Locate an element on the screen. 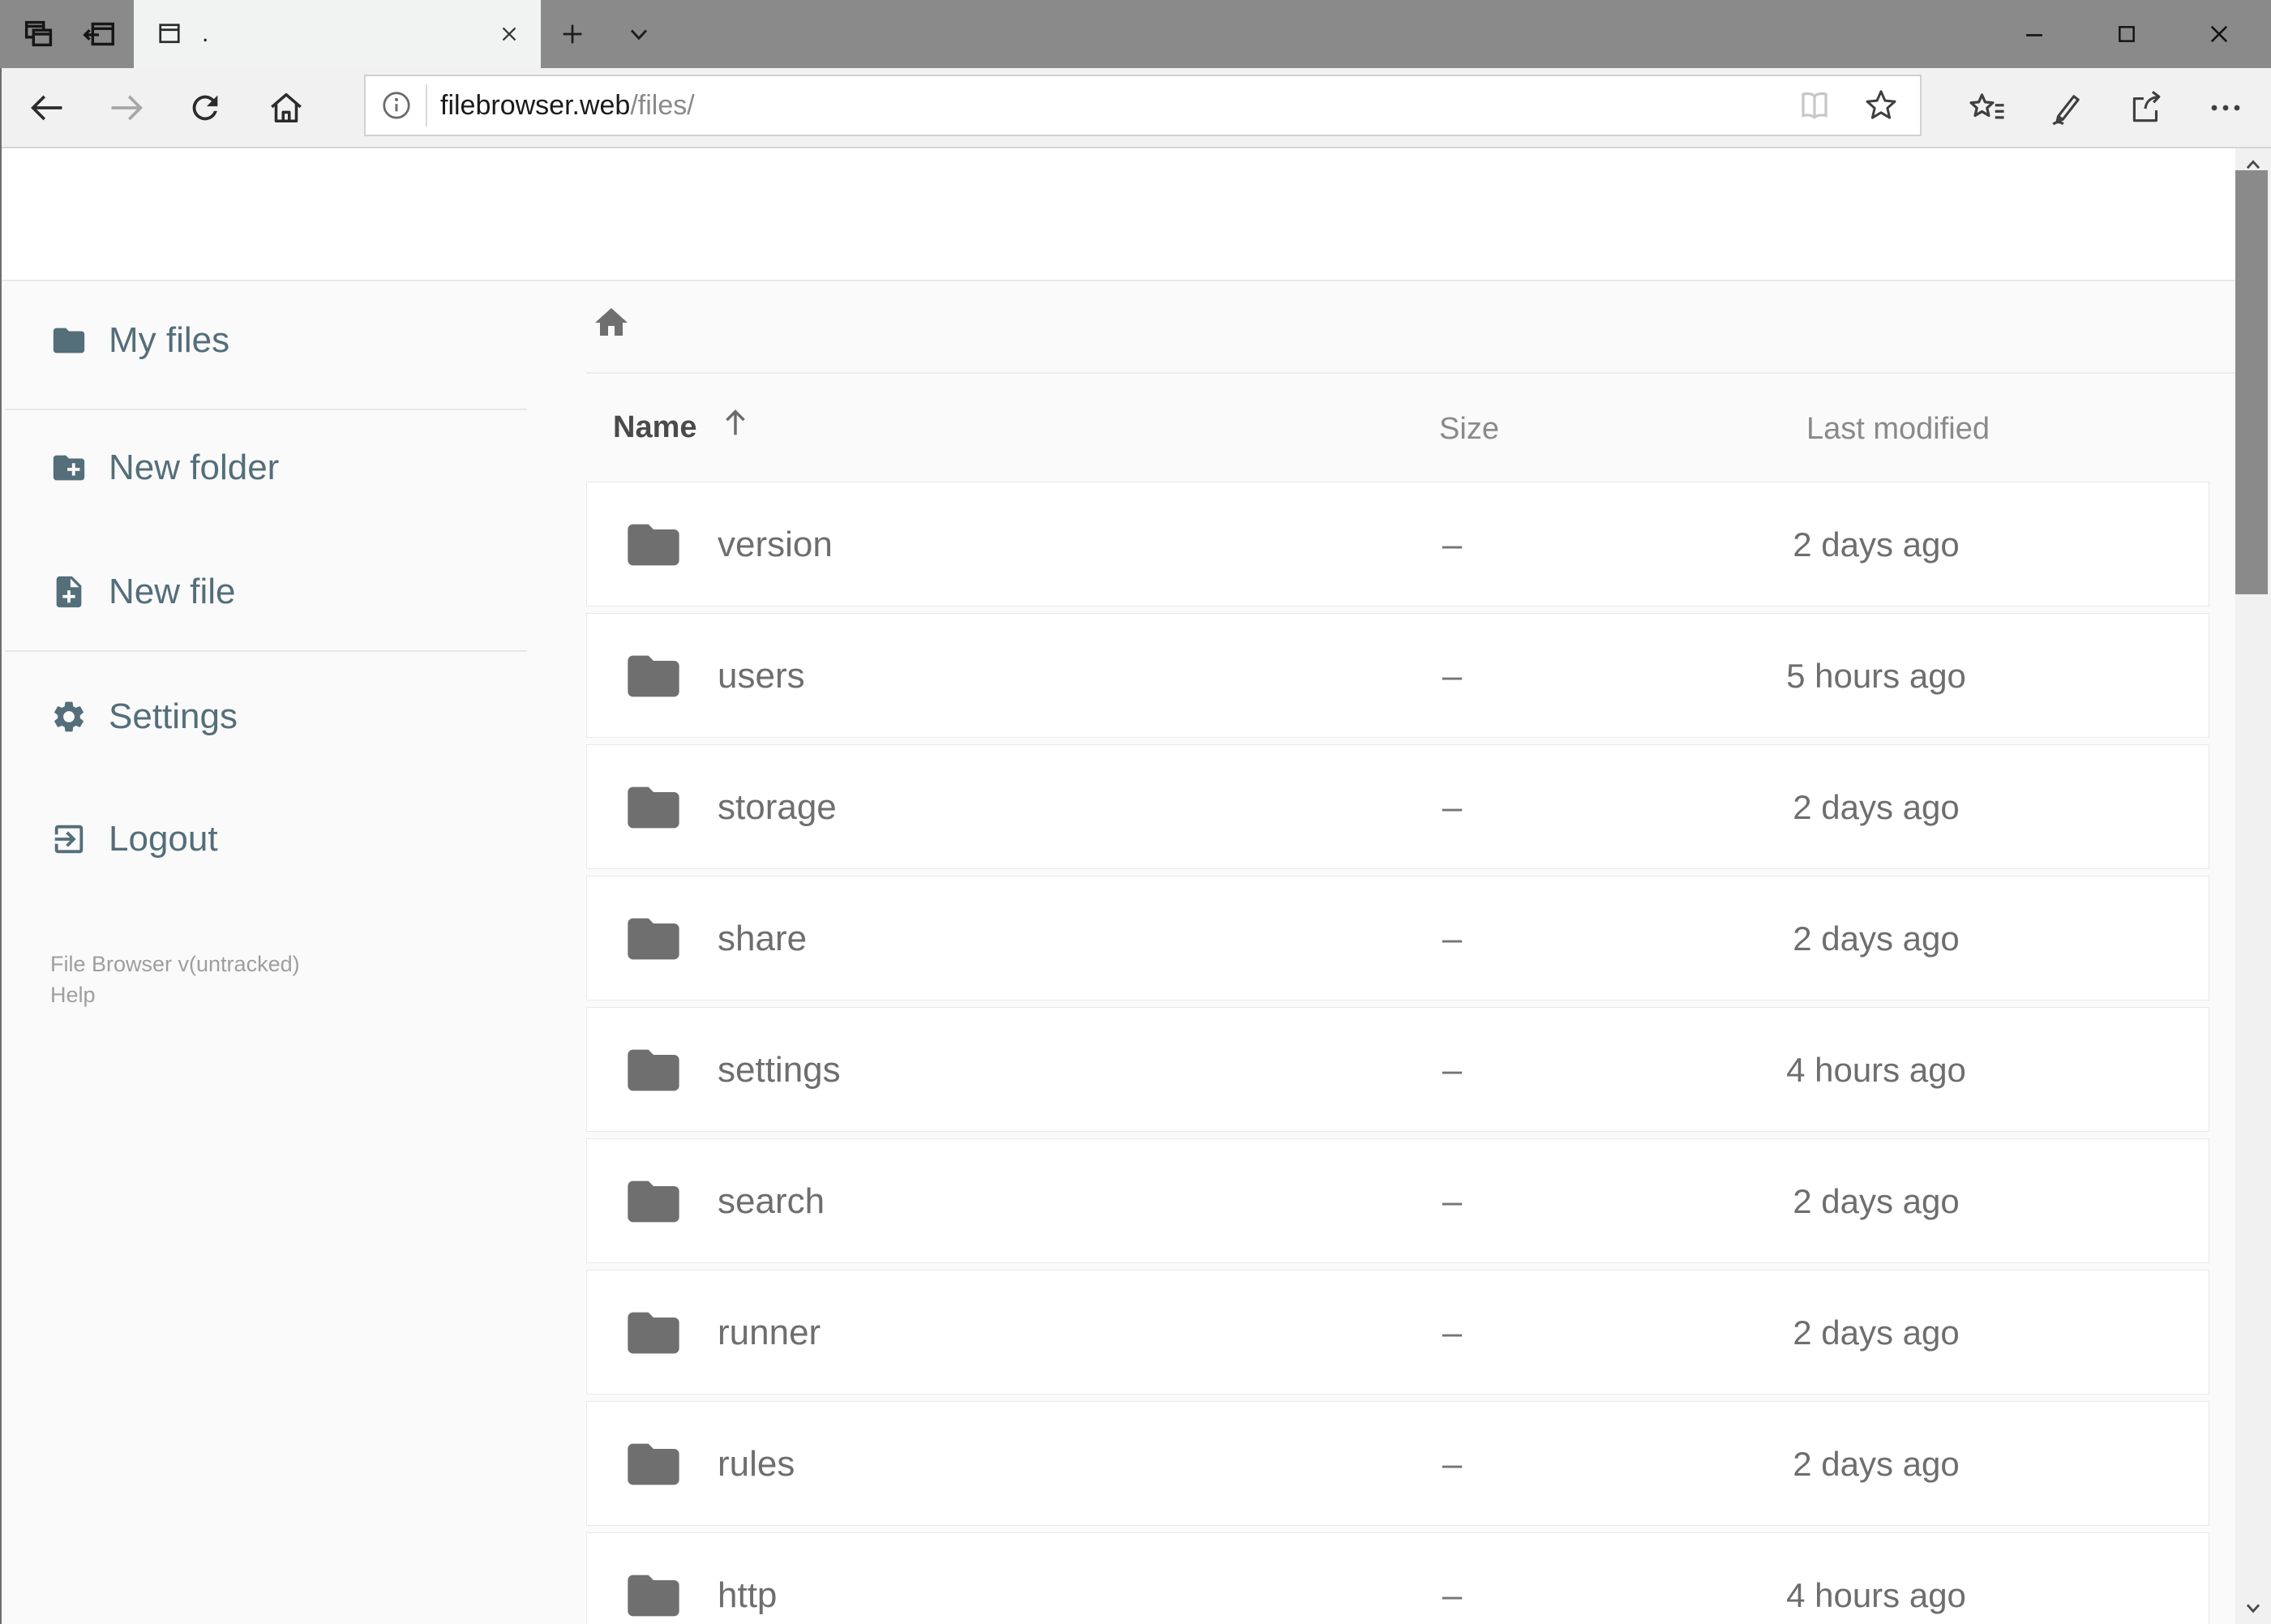 This screenshot has height=1624, width=2271. window-minimize-button is located at coordinates (2034, 34).